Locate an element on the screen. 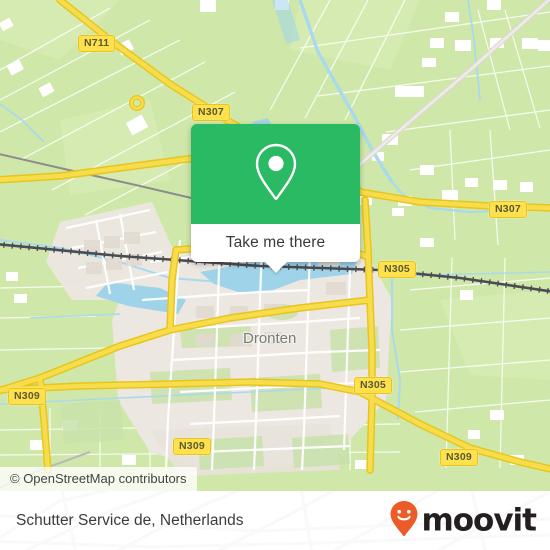 This screenshot has height=550, width=550. moovit-brand: moovit is located at coordinates (463, 520).